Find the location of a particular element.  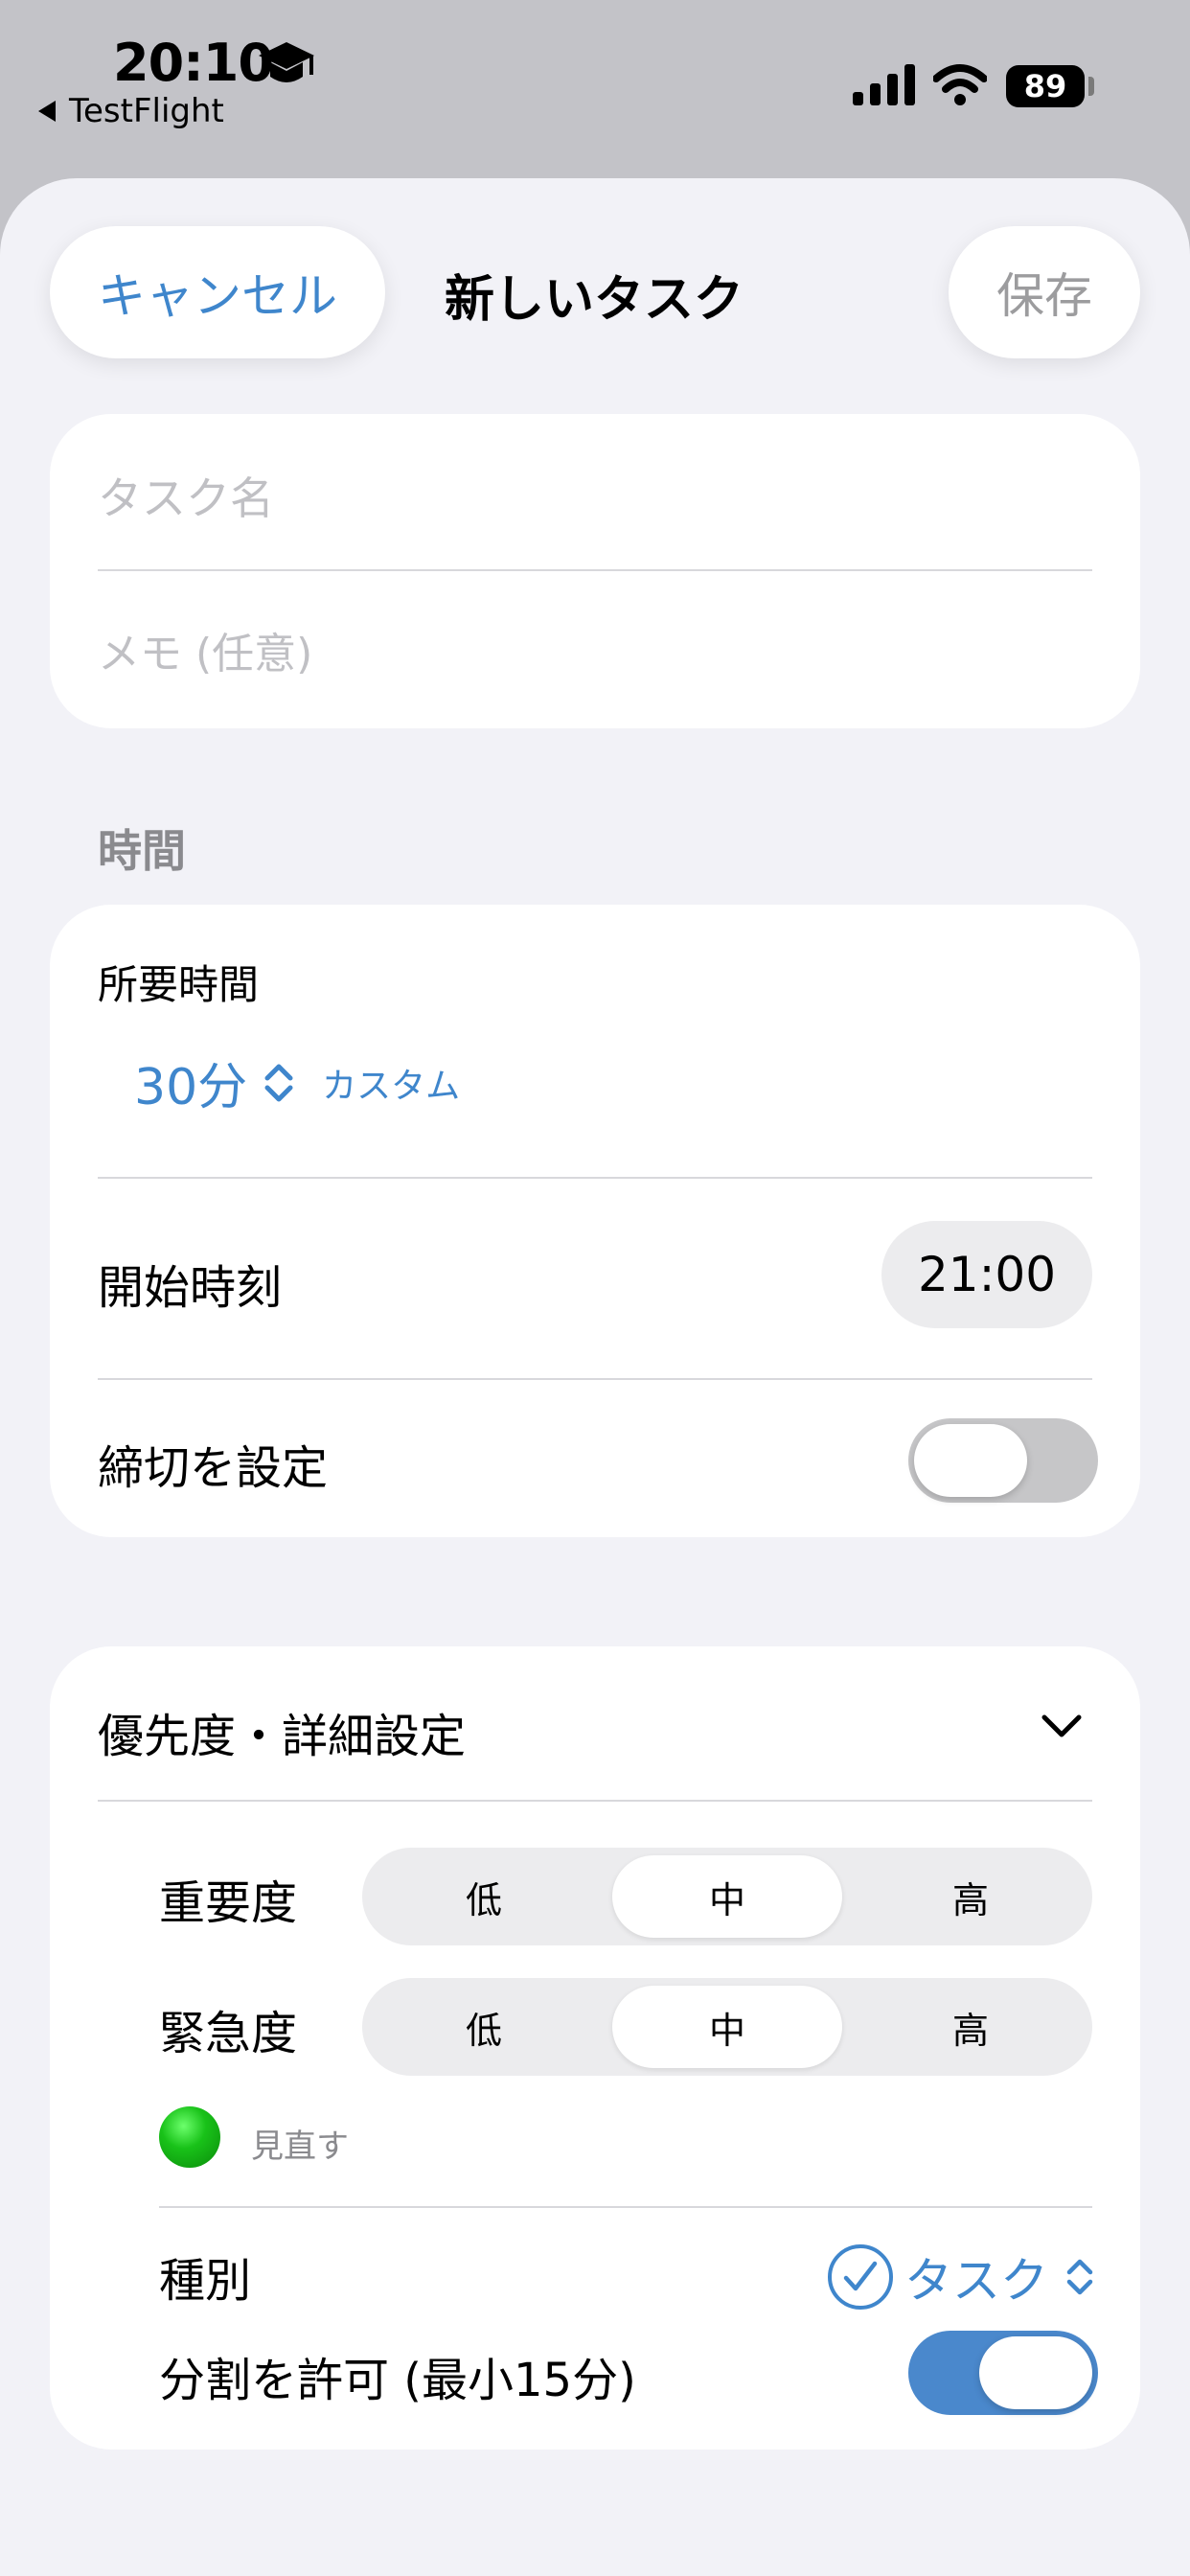

urgency-label: 緊急度 is located at coordinates (229, 2034).